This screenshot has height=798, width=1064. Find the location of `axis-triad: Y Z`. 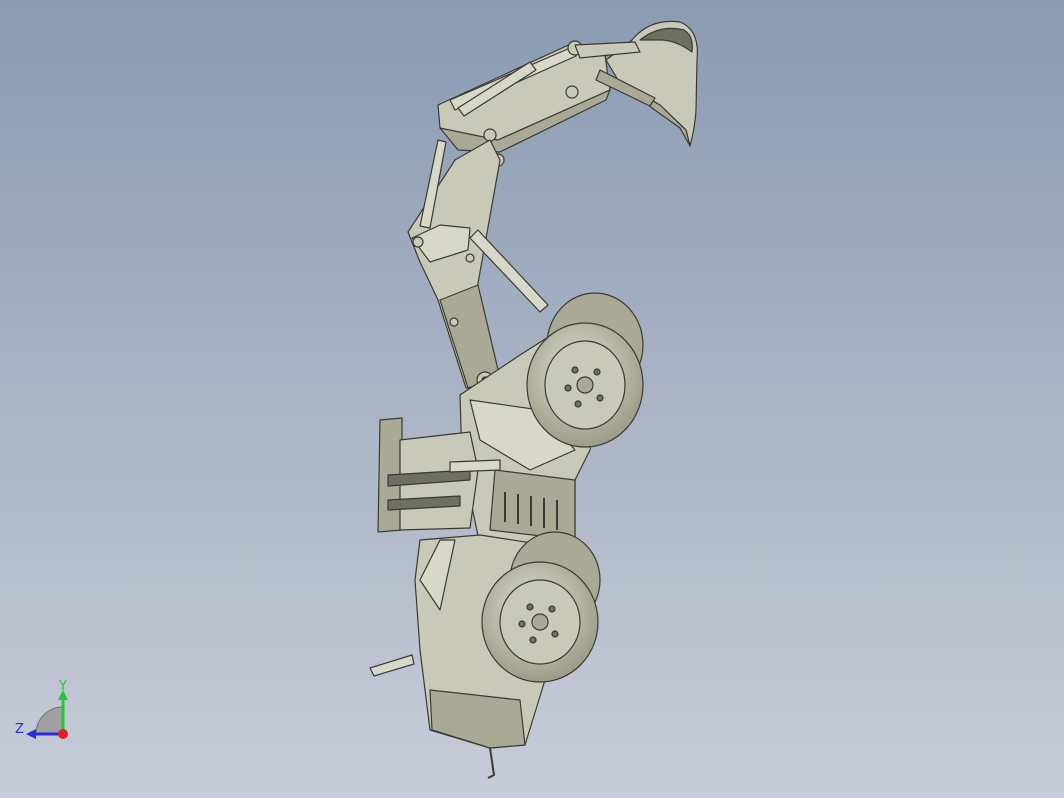

axis-triad: Y Z is located at coordinates (45, 711).